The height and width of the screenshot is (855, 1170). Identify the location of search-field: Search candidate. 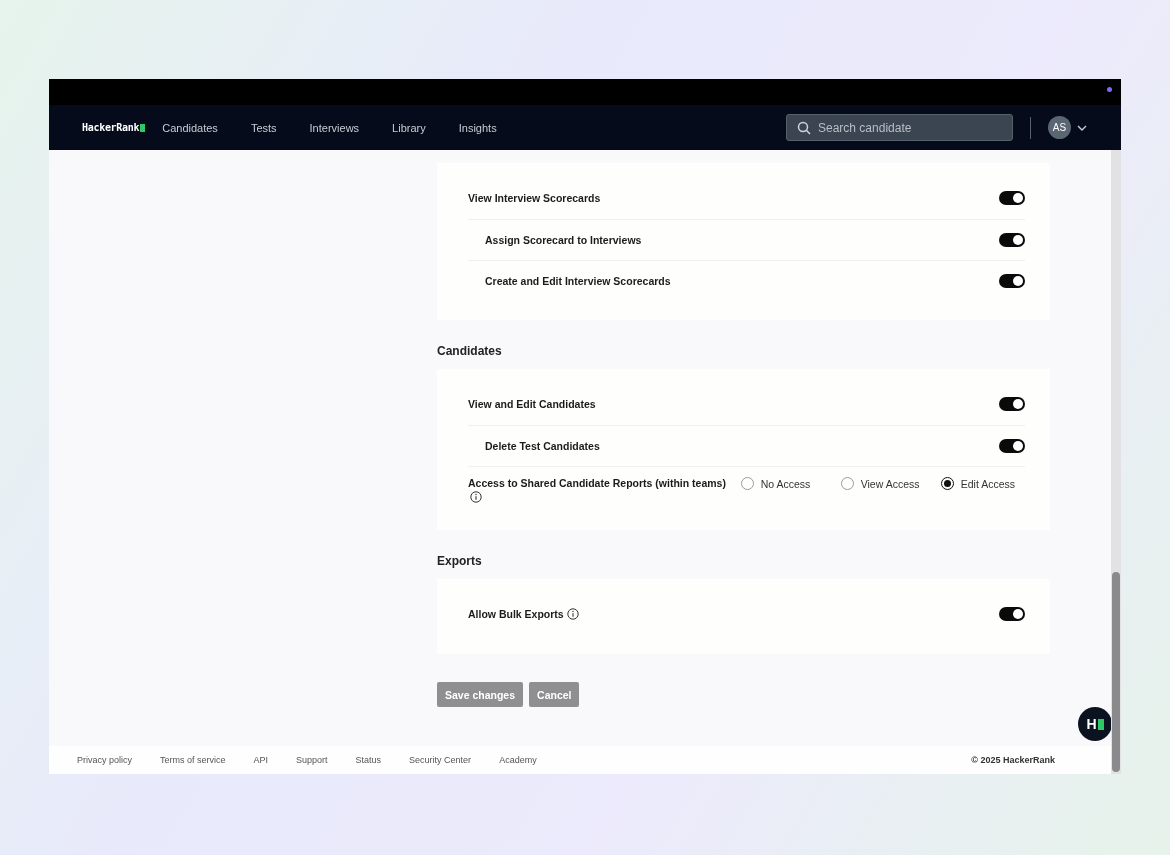
(899, 127).